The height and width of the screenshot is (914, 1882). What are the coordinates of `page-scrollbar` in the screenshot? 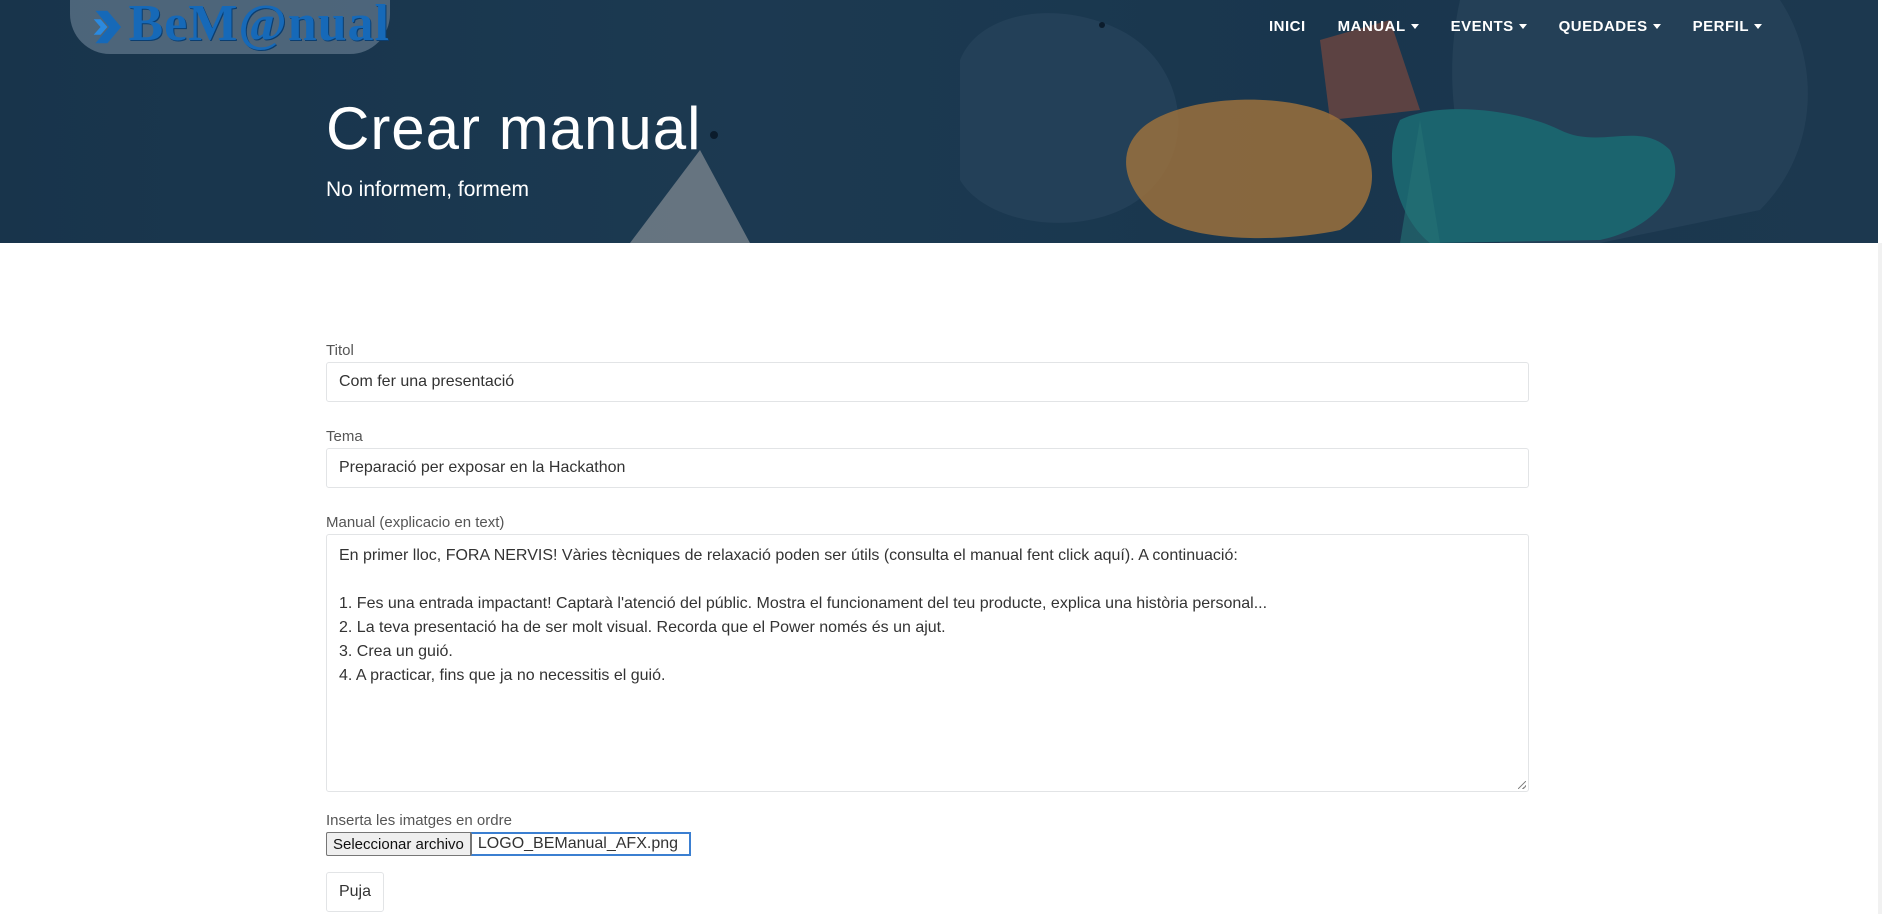 It's located at (1880, 578).